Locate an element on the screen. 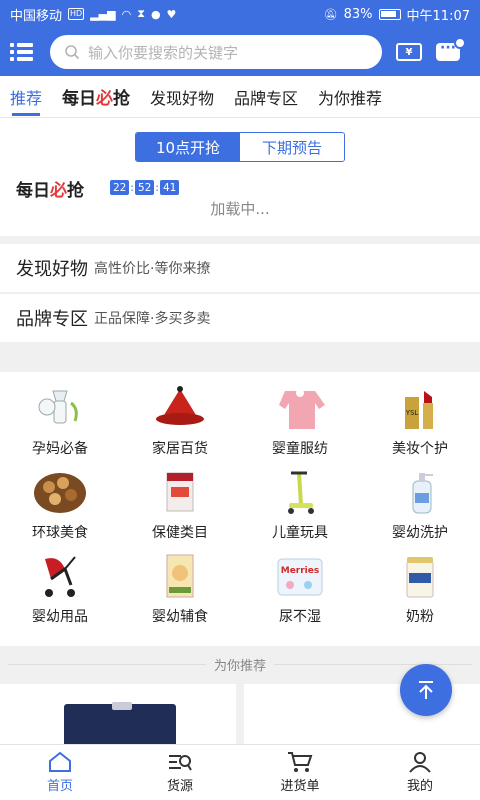 The height and width of the screenshot is (800, 480). tab-discover: 发现好物 is located at coordinates (182, 97).